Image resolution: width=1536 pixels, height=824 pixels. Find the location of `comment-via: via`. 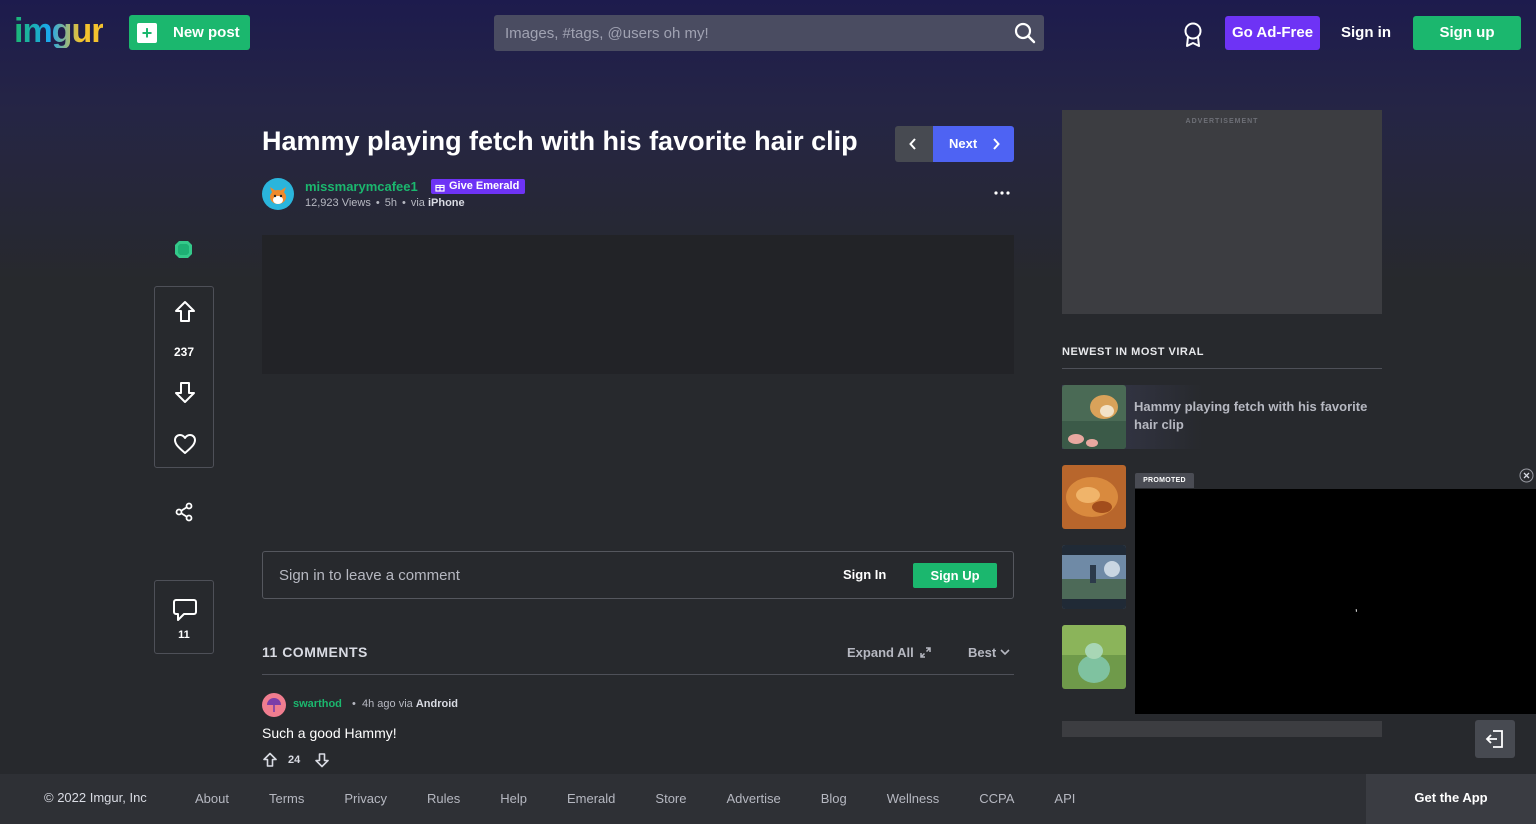

comment-via: via is located at coordinates (405, 704).